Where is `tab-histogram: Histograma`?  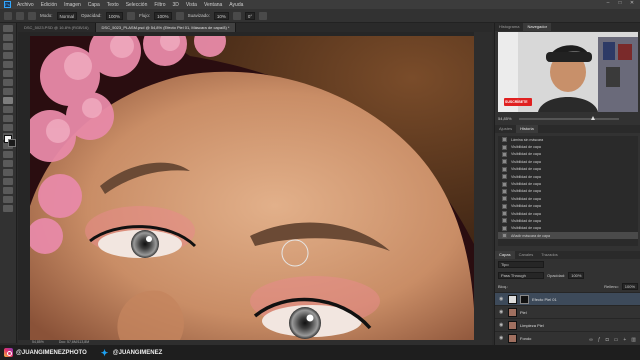 tab-histogram: Histograma is located at coordinates (509, 27).